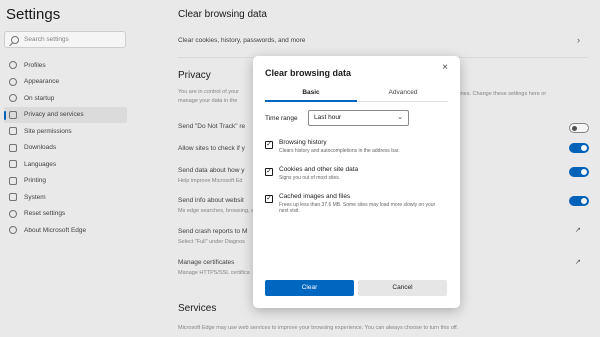 This screenshot has width=600, height=337. I want to click on option-desc: Signs you out of most sites., so click(310, 178).